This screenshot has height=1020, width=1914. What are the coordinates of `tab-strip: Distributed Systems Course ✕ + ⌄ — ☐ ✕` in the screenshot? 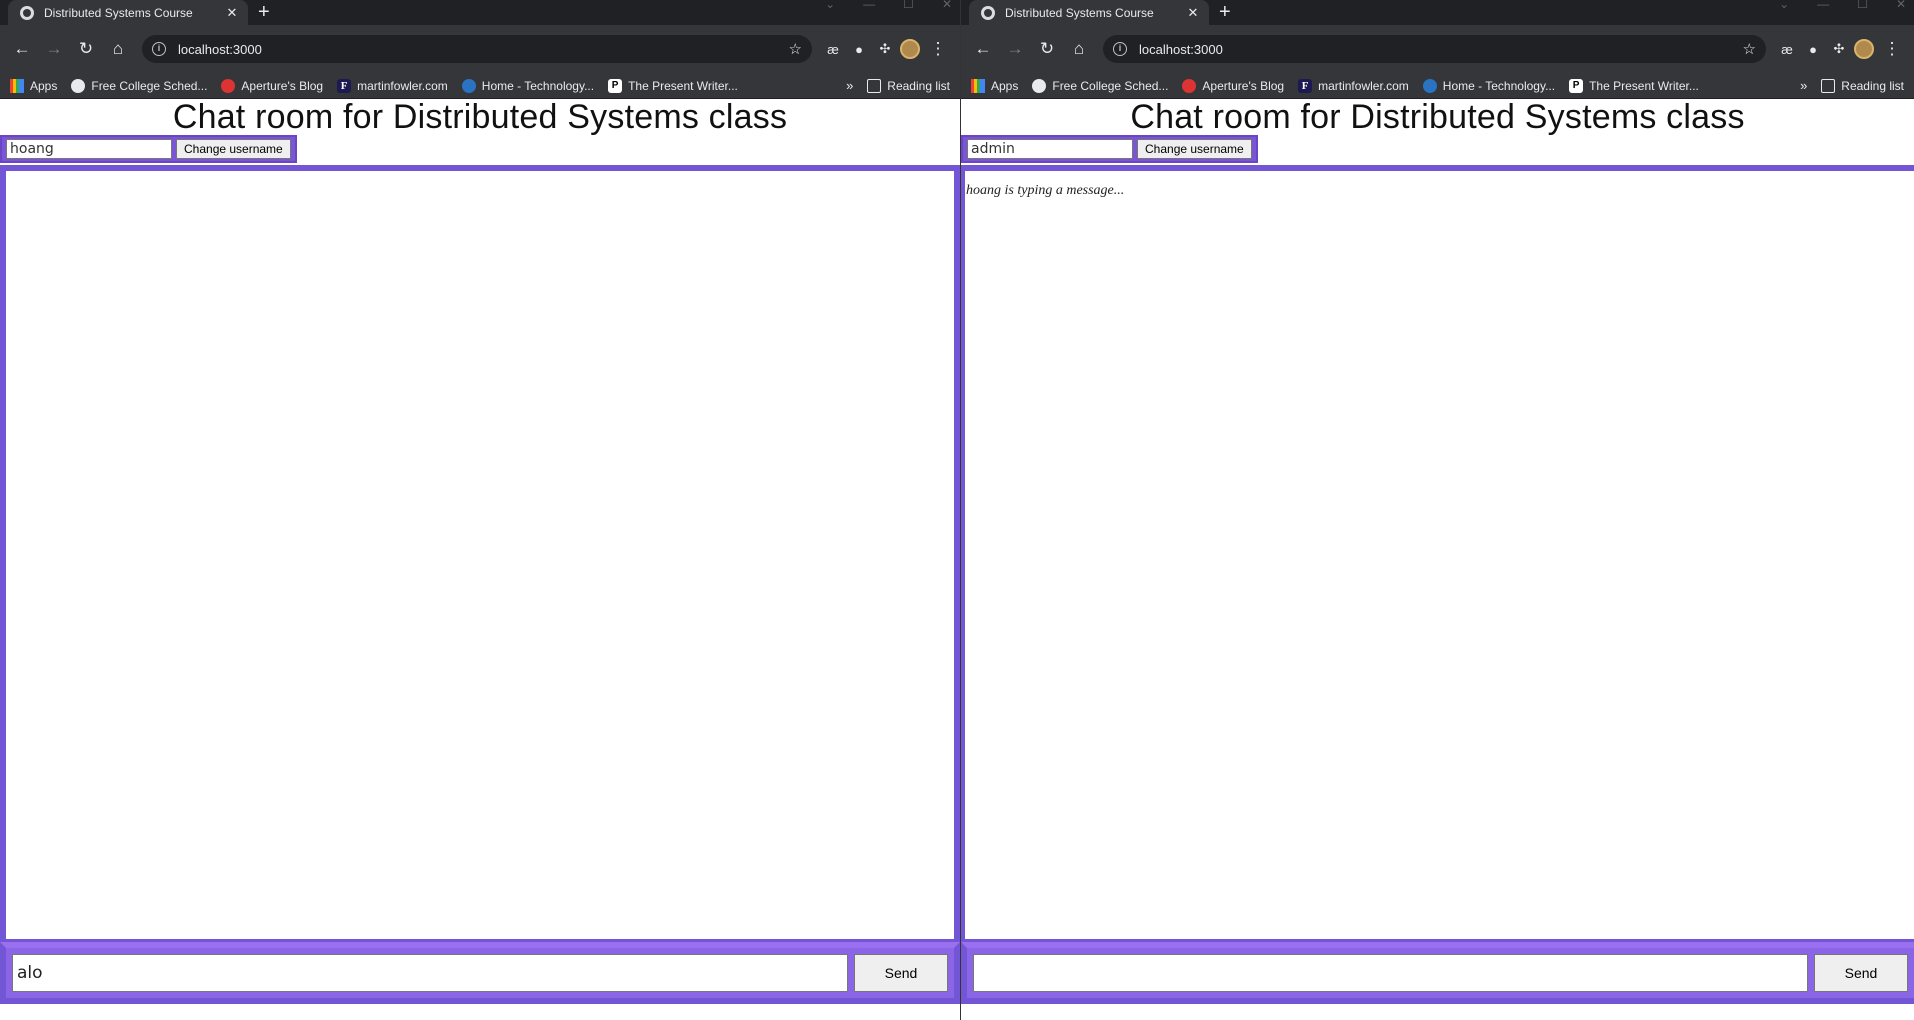 It's located at (480, 12).